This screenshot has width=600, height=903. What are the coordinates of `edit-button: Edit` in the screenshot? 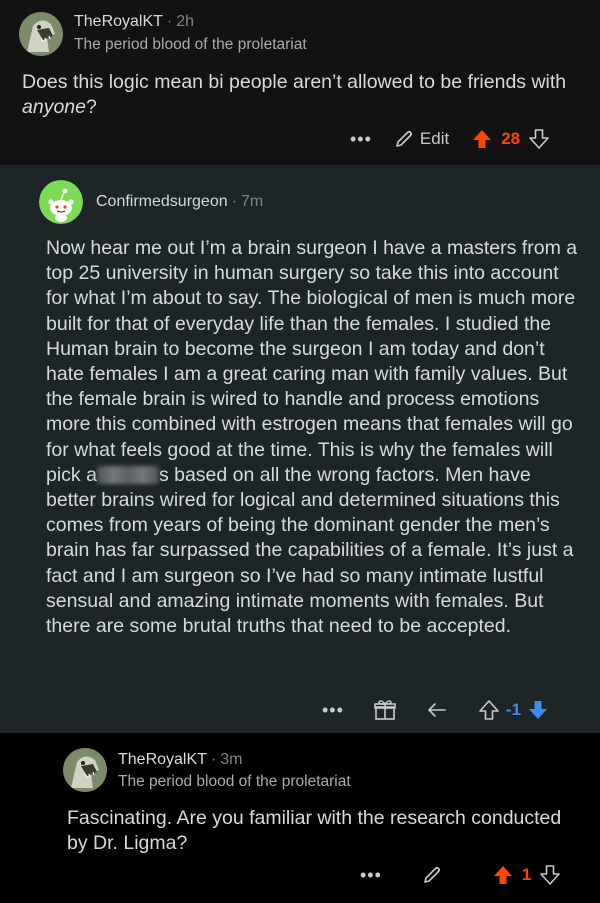 It's located at (421, 139).